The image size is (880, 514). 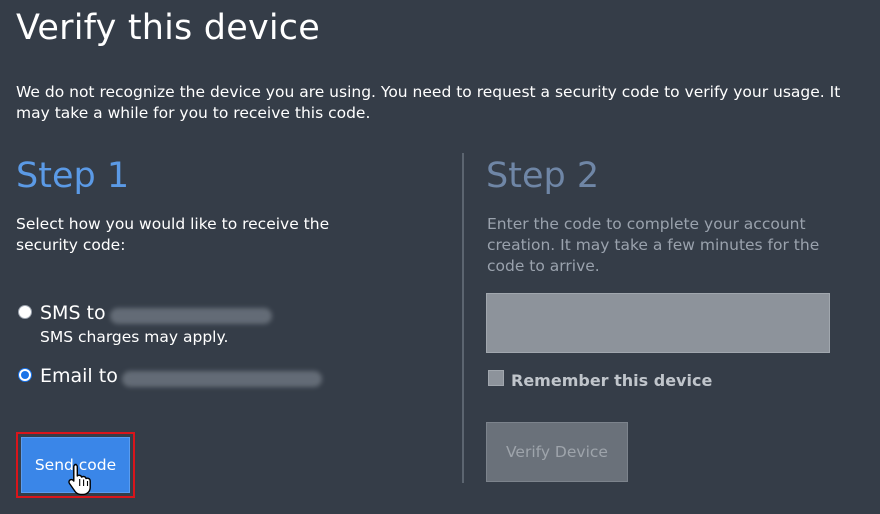 I want to click on page-title: Verify this device, so click(x=168, y=28).